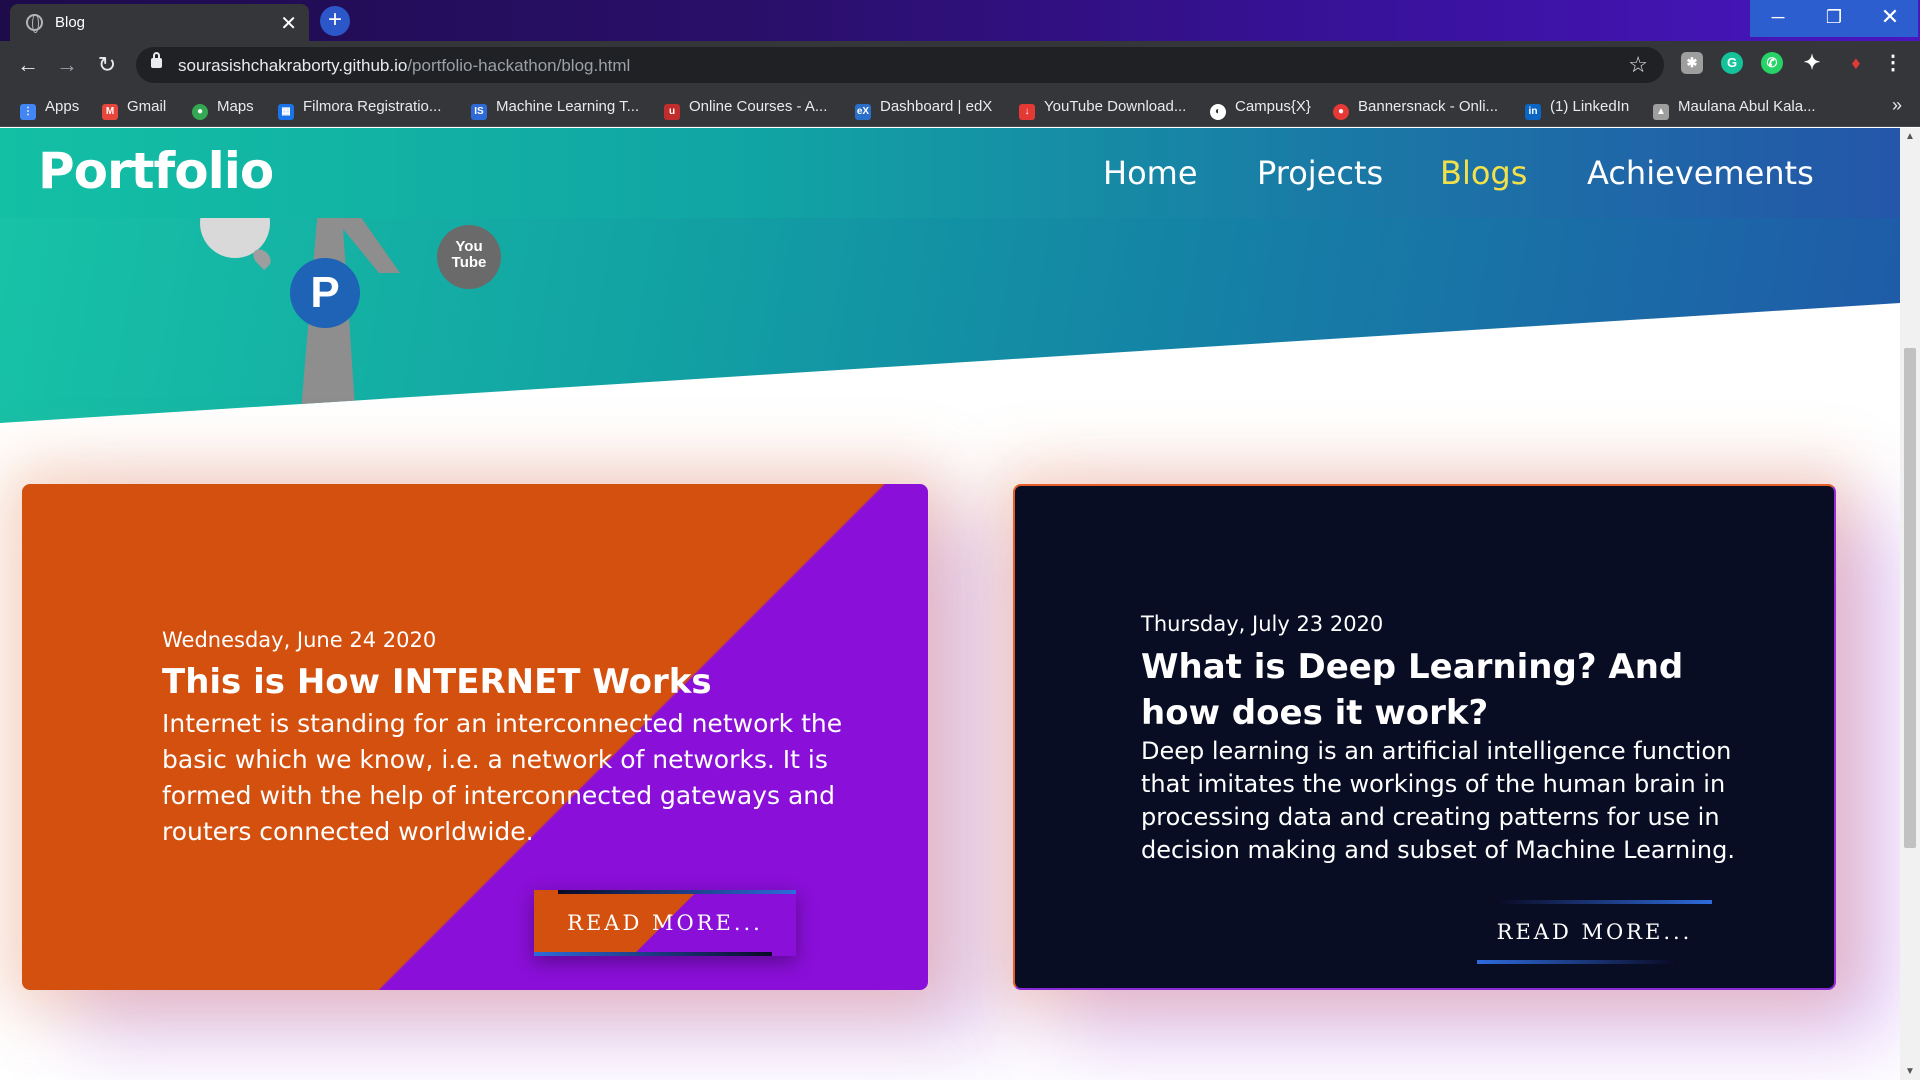 Image resolution: width=1920 pixels, height=1080 pixels. What do you see at coordinates (479, 112) in the screenshot?
I see `ml-icon: IS` at bounding box center [479, 112].